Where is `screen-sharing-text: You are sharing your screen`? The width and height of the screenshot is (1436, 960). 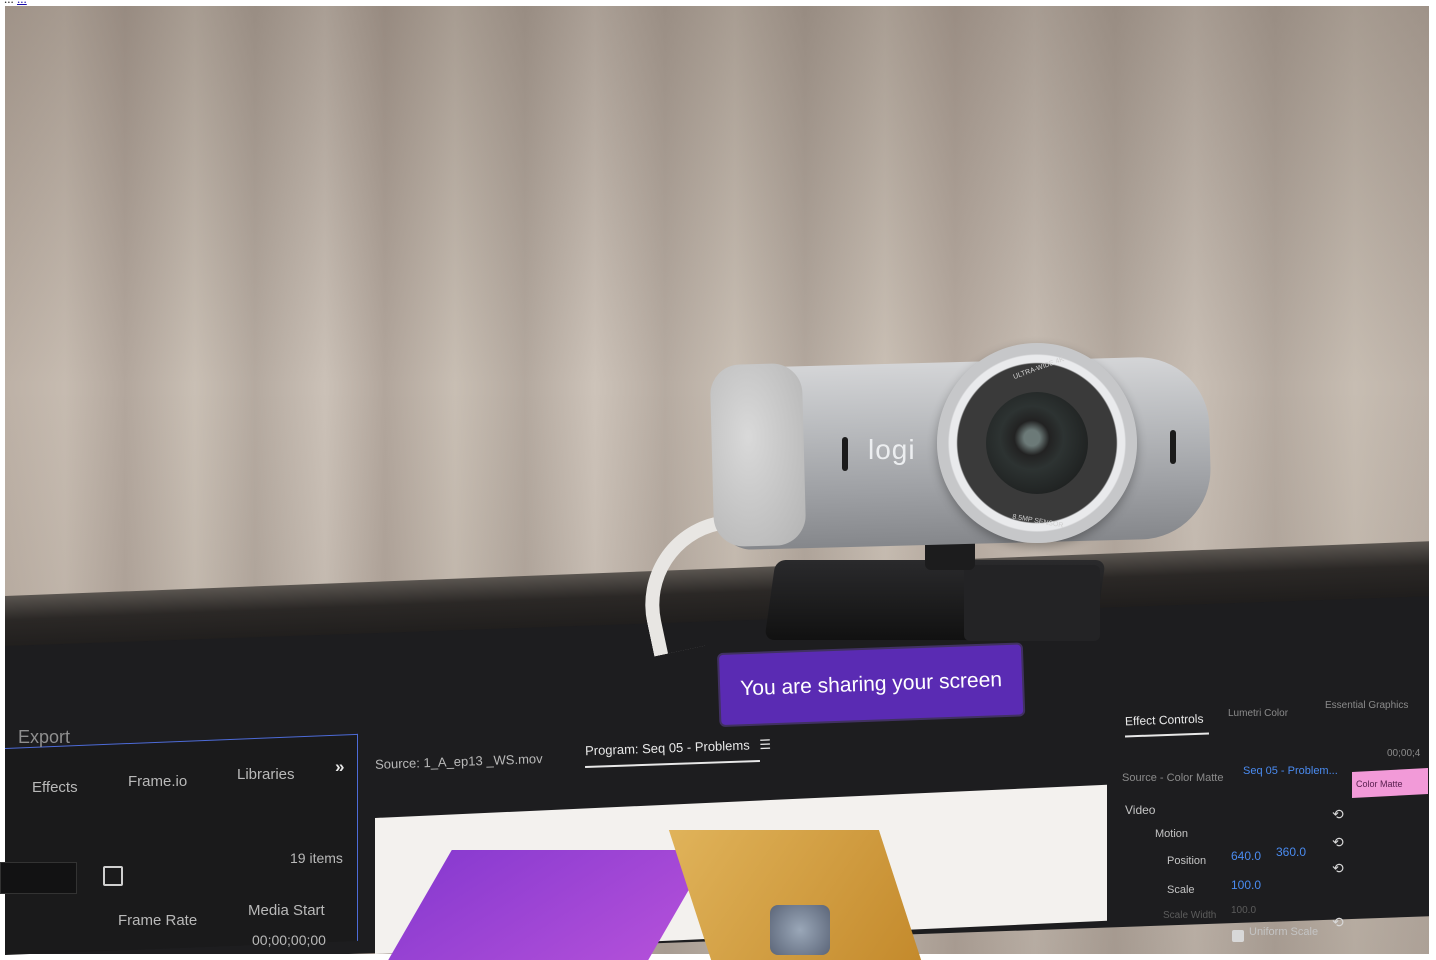 screen-sharing-text: You are sharing your screen is located at coordinates (871, 684).